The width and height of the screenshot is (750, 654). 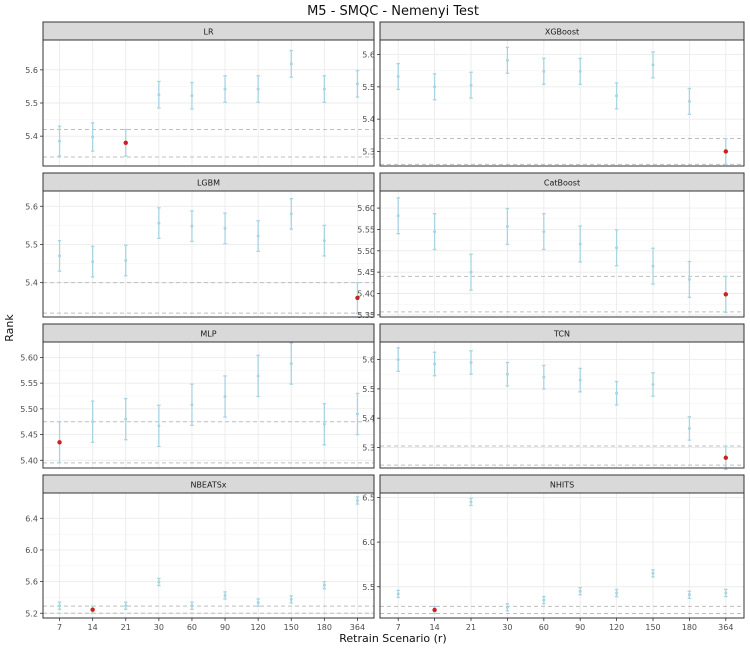 I want to click on x-tick-label: 364, so click(x=725, y=627).